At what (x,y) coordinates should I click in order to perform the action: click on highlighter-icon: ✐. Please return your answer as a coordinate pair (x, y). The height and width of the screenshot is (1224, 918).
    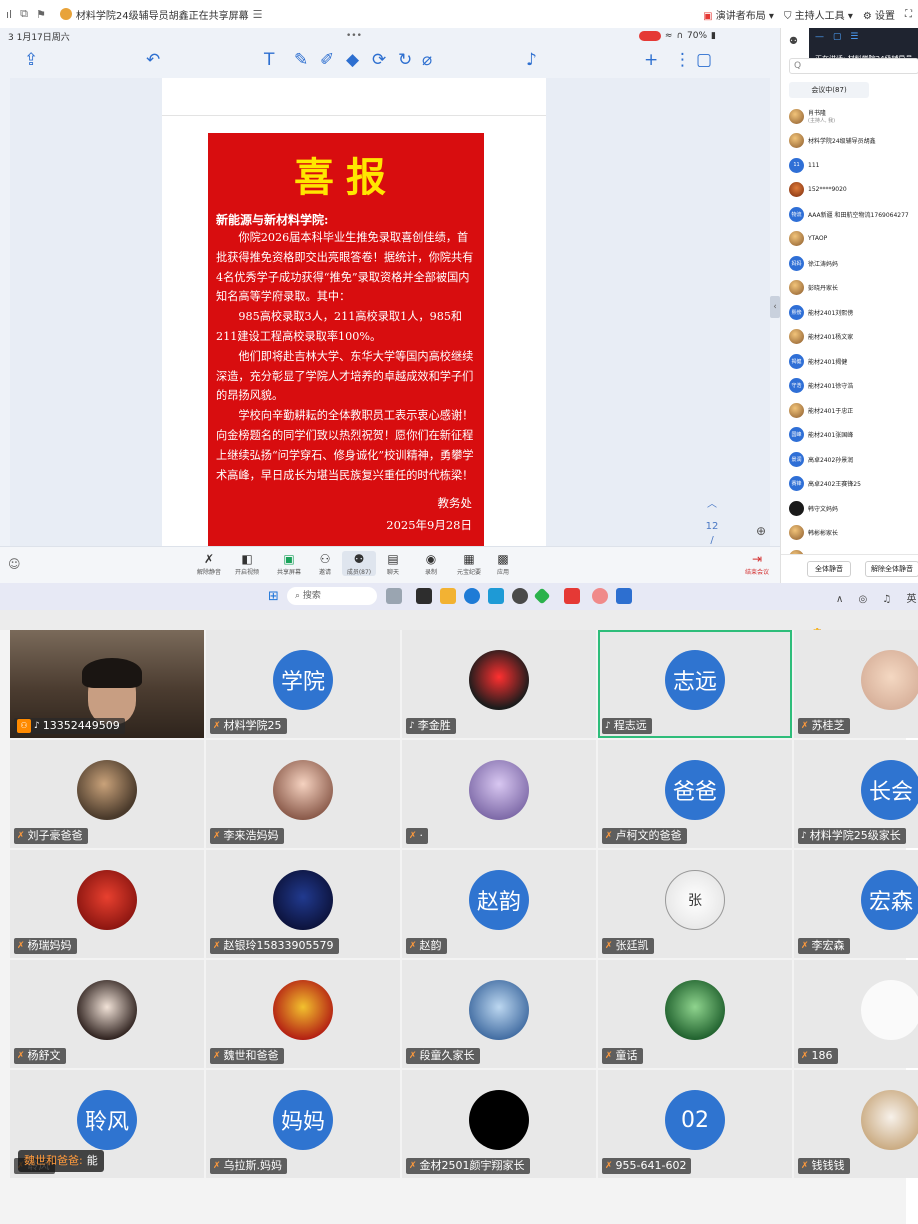
    Looking at the image, I should click on (327, 60).